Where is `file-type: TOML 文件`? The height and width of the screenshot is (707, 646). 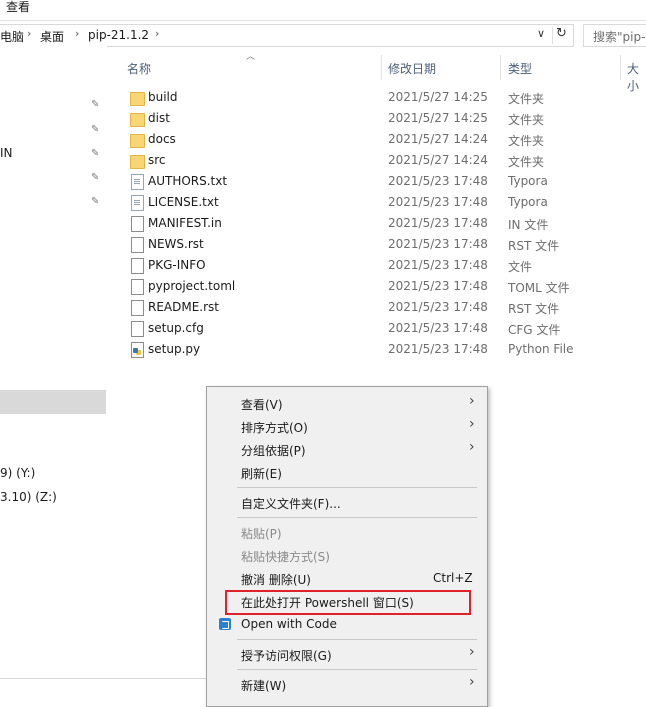 file-type: TOML 文件 is located at coordinates (539, 288).